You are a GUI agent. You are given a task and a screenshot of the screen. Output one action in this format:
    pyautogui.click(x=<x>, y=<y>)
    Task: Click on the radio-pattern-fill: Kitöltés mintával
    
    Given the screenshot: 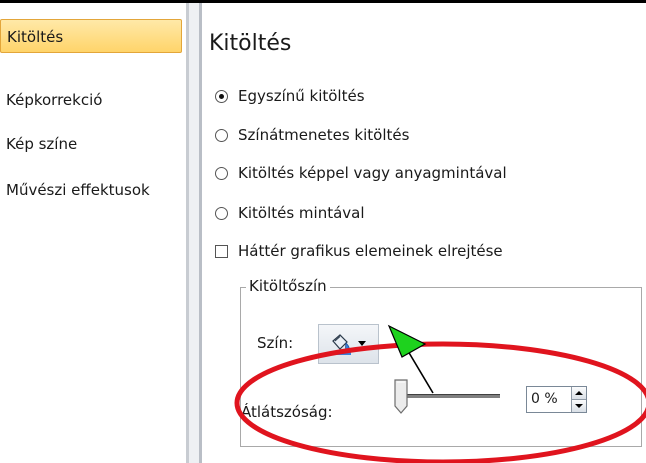 What is the action you would take?
    pyautogui.click(x=290, y=213)
    